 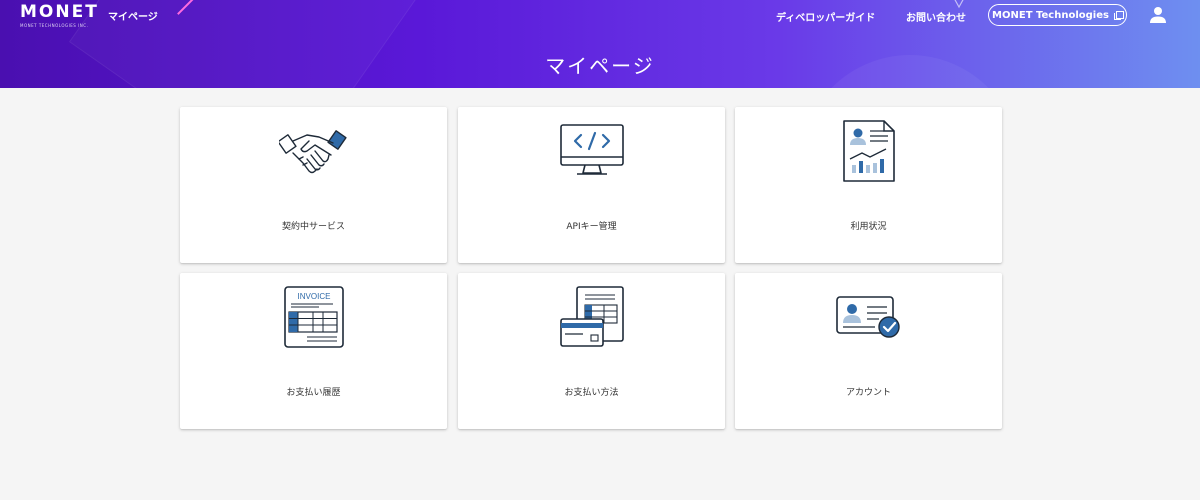 I want to click on invoice-icon: INVOICE, so click(x=313, y=317).